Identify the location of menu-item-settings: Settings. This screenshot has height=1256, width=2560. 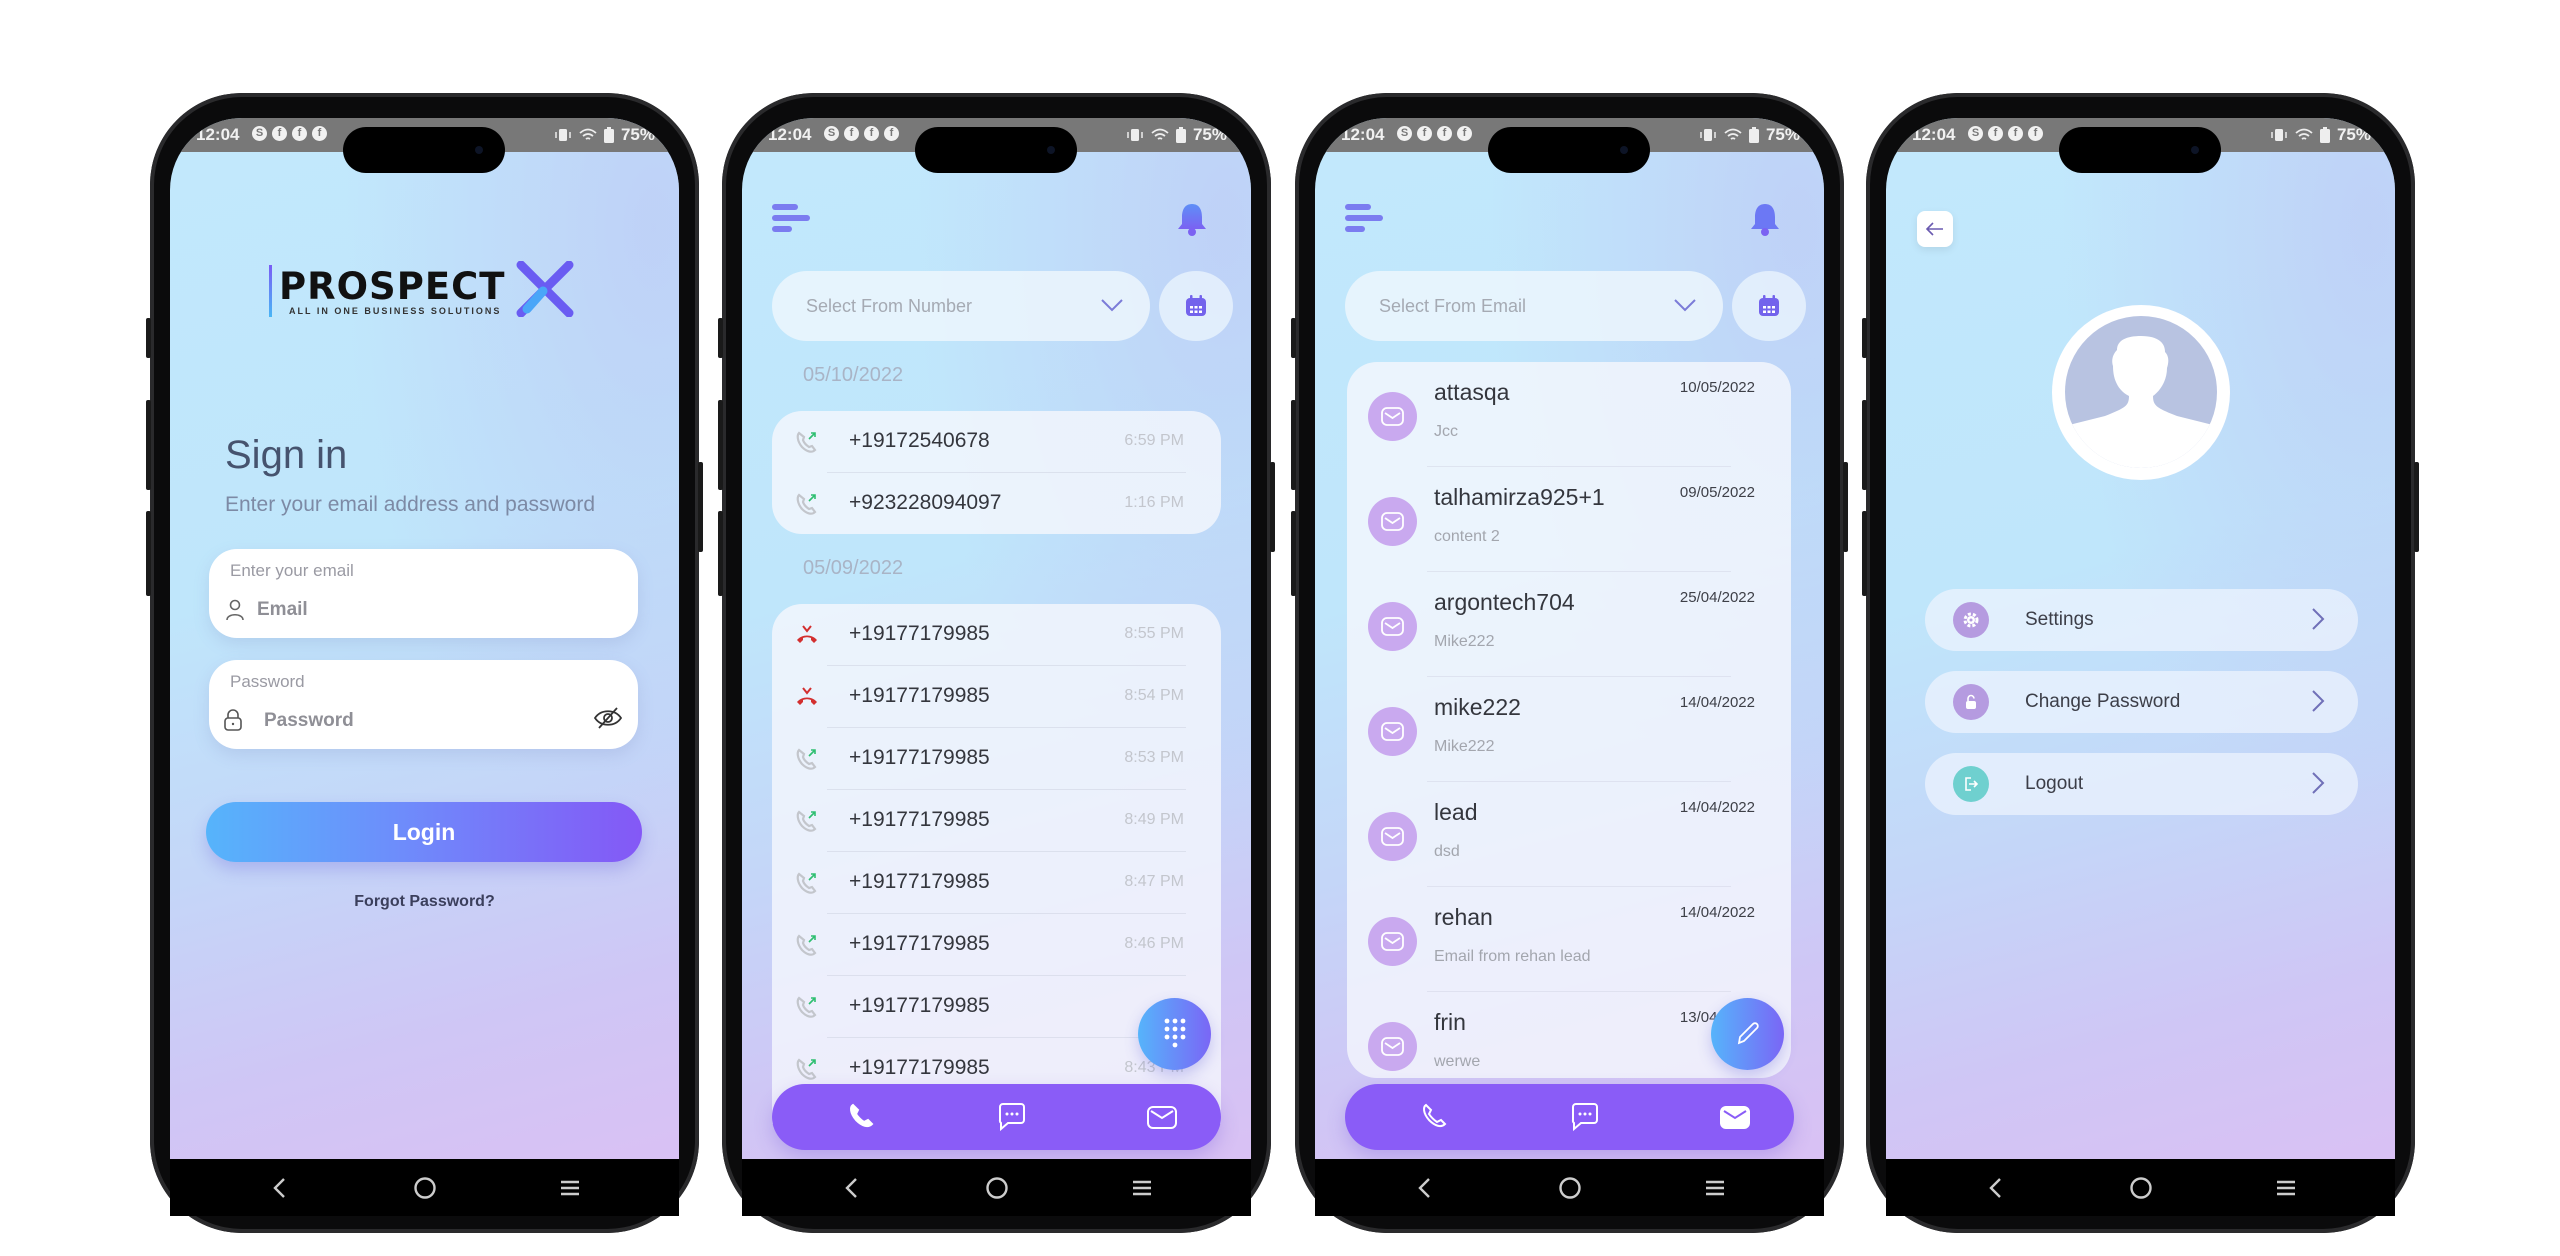
(2141, 620).